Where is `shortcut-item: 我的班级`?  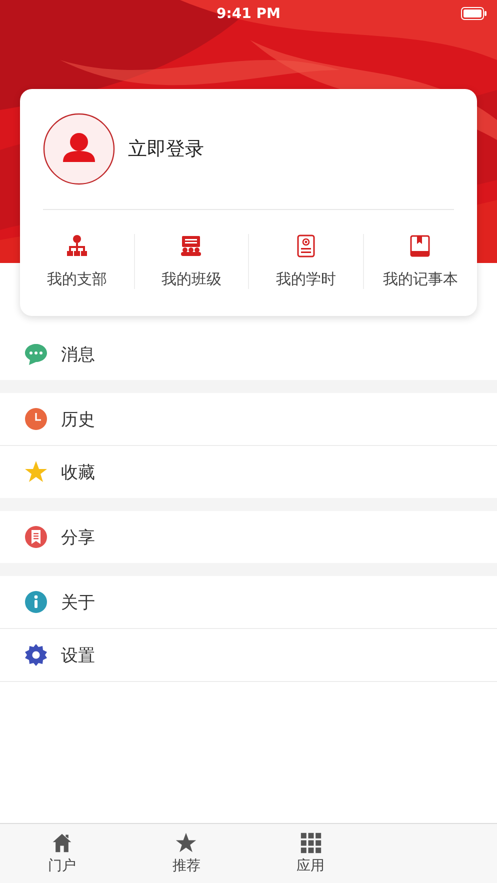 shortcut-item: 我的班级 is located at coordinates (191, 261).